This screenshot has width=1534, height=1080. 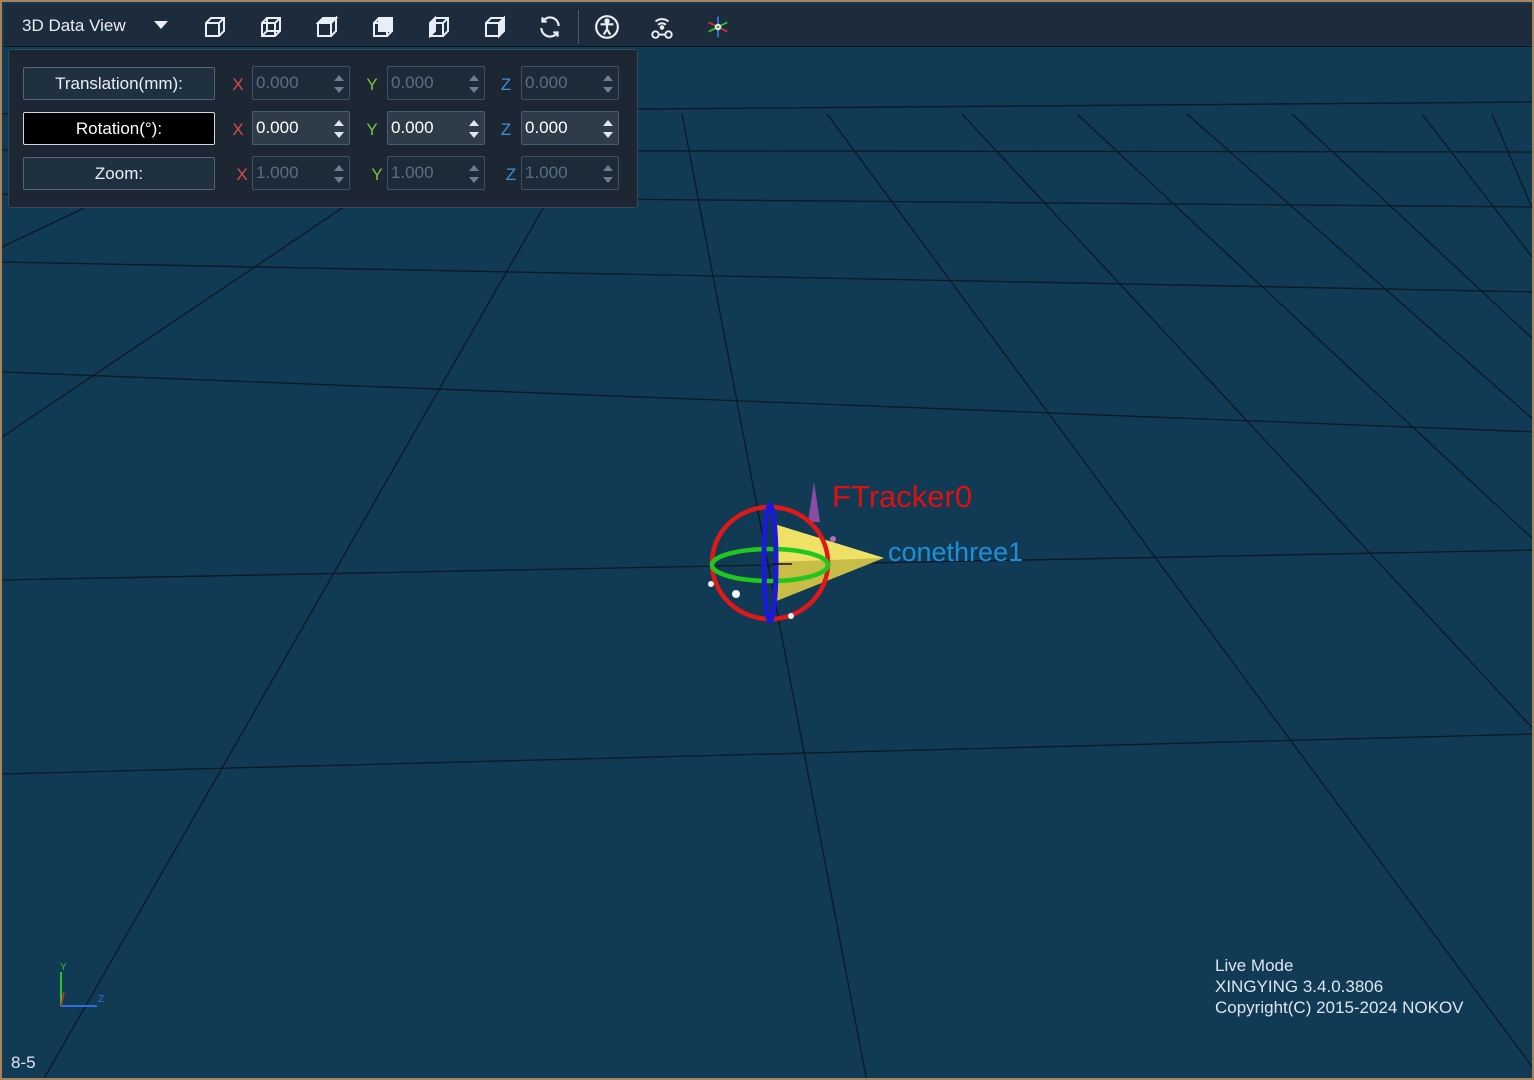 I want to click on translation-z-axis-label: Z, so click(x=506, y=84).